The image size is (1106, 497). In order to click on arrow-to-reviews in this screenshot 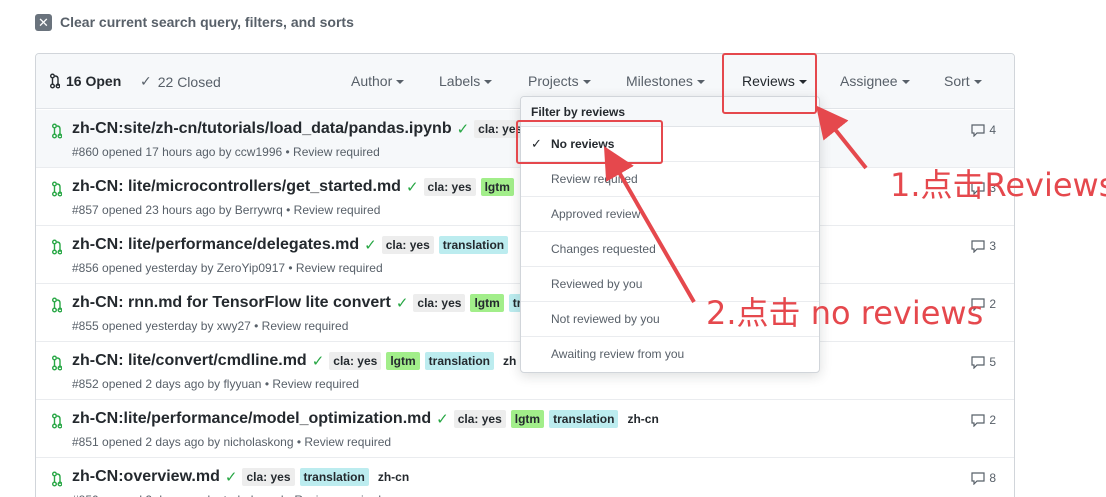, I will do `click(842, 137)`.